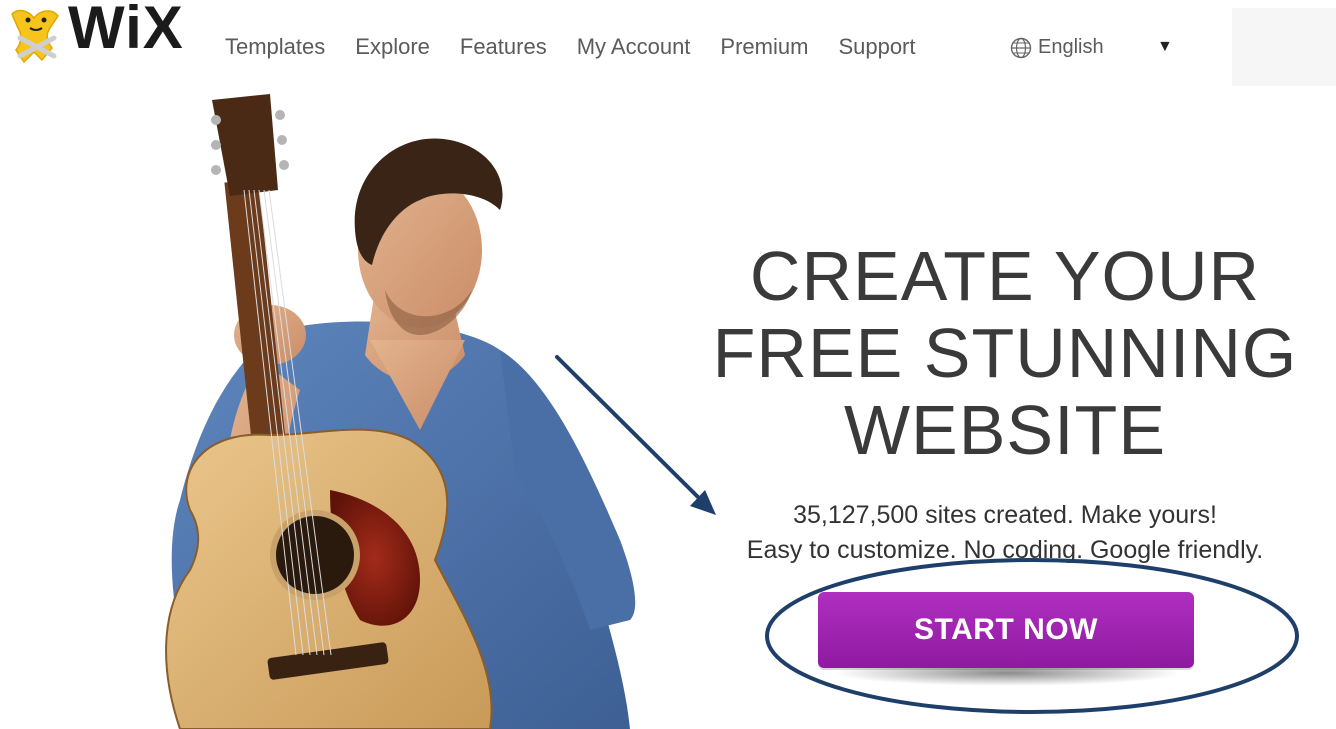 Image resolution: width=1336 pixels, height=729 pixels. What do you see at coordinates (35, 36) in the screenshot?
I see `wix-mascot-icon` at bounding box center [35, 36].